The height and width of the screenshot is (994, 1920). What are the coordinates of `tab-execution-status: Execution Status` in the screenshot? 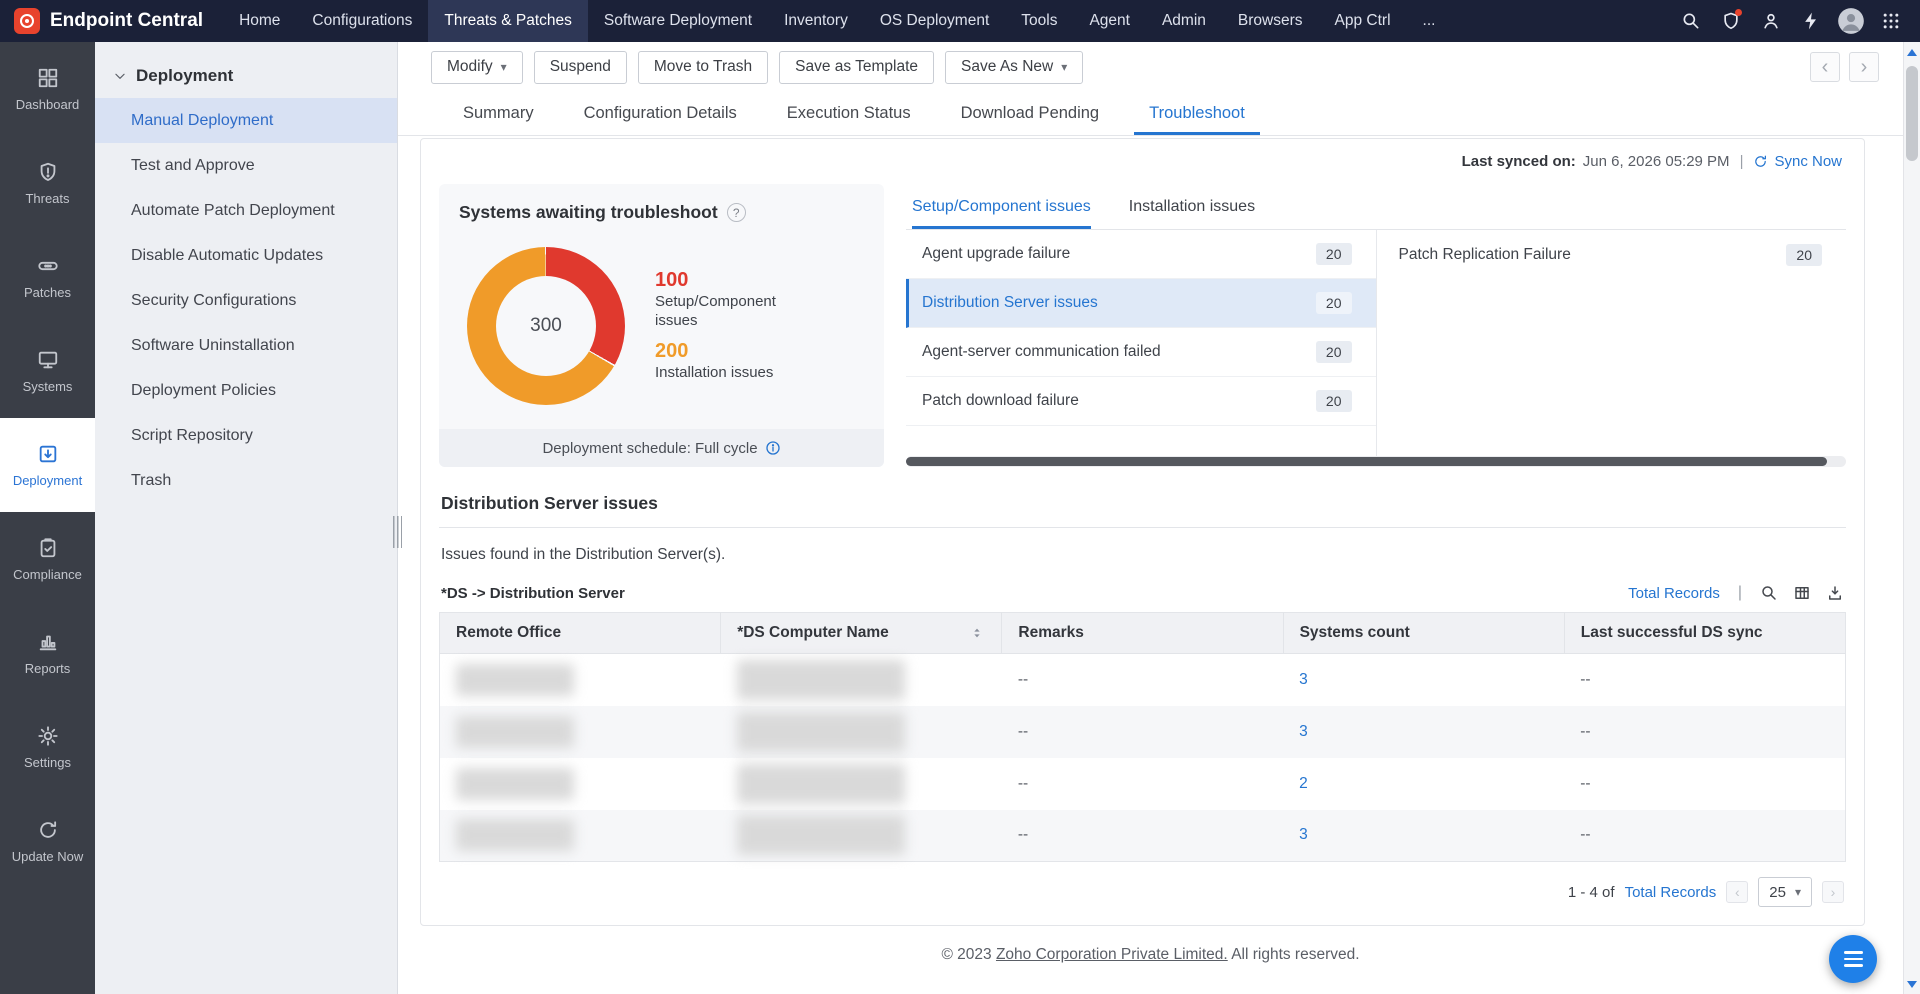 It's located at (849, 113).